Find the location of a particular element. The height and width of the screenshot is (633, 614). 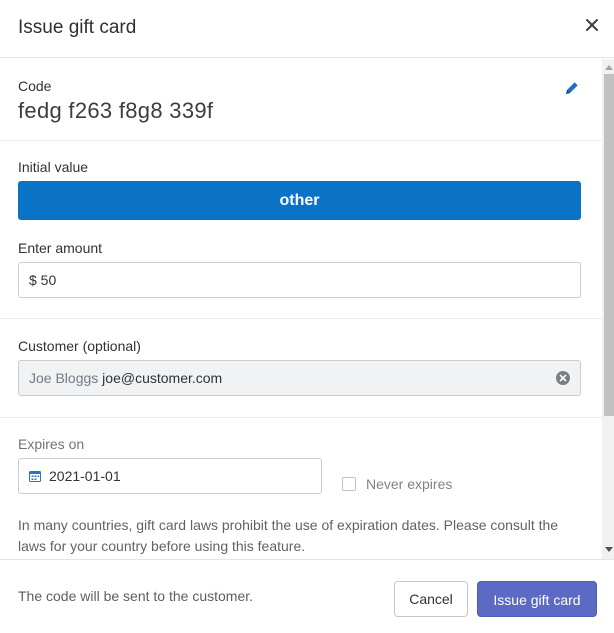

clear-customer-button is located at coordinates (563, 378).